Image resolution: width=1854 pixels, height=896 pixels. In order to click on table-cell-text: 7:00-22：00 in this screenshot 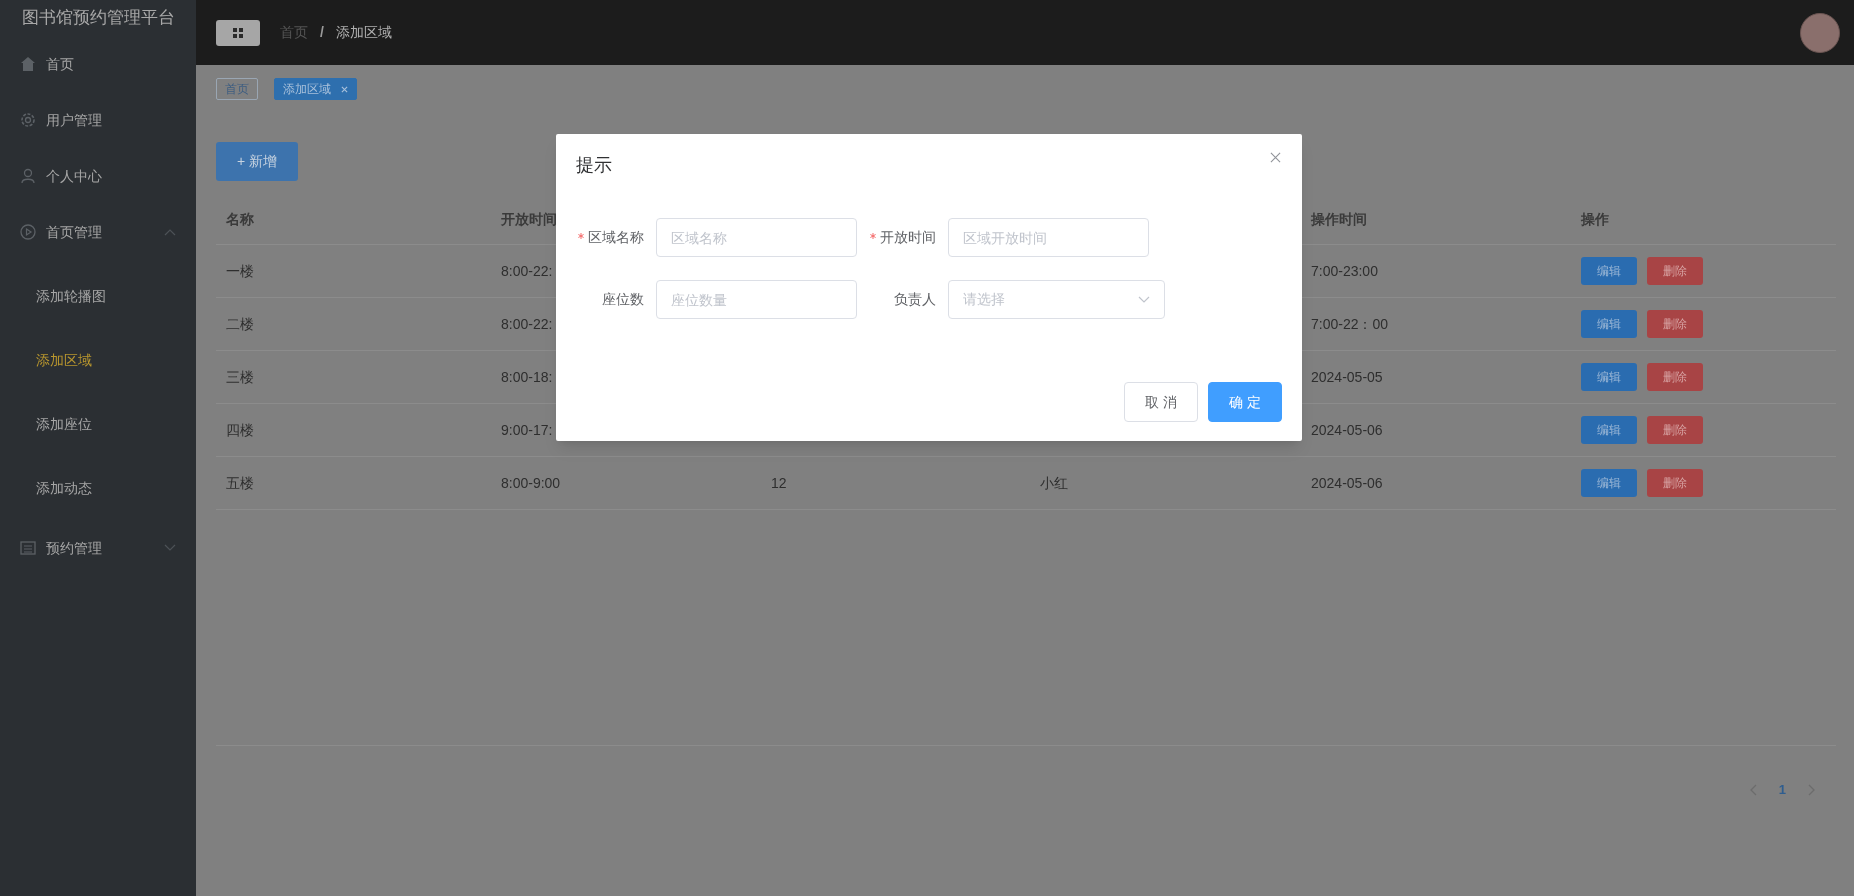, I will do `click(1350, 324)`.